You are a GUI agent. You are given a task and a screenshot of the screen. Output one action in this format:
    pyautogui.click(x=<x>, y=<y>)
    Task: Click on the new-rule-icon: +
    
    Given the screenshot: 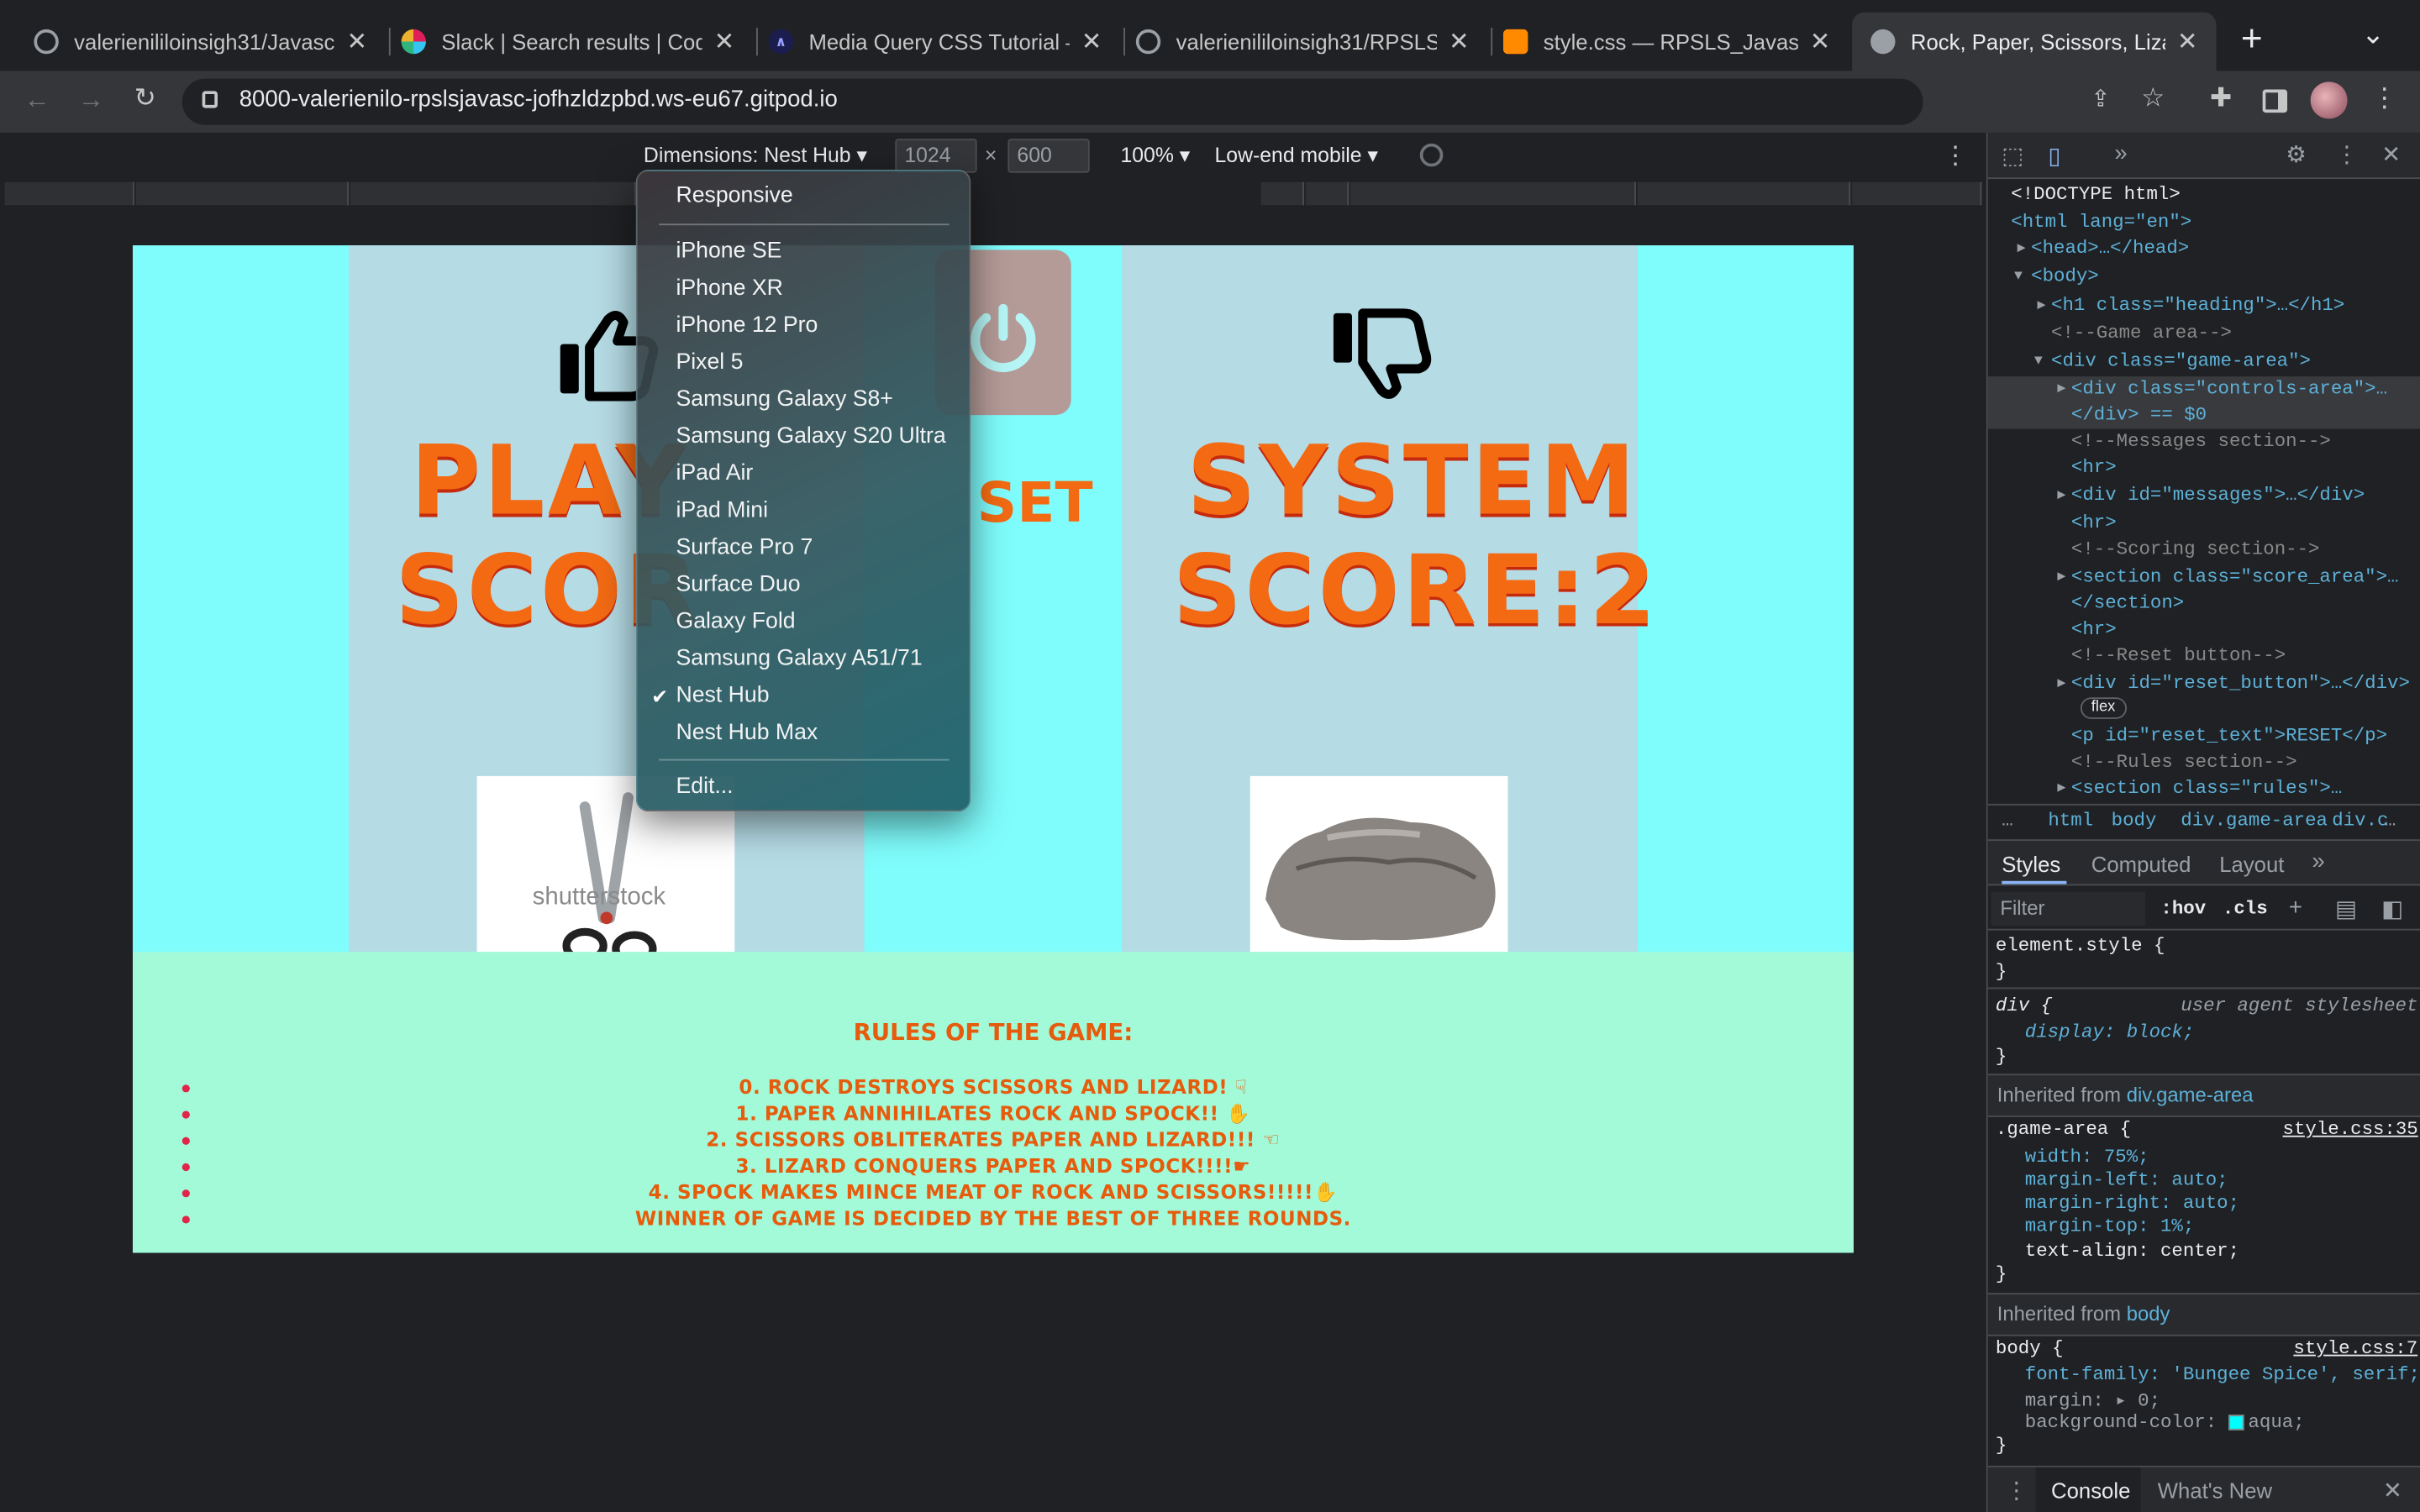 What is the action you would take?
    pyautogui.click(x=2295, y=908)
    